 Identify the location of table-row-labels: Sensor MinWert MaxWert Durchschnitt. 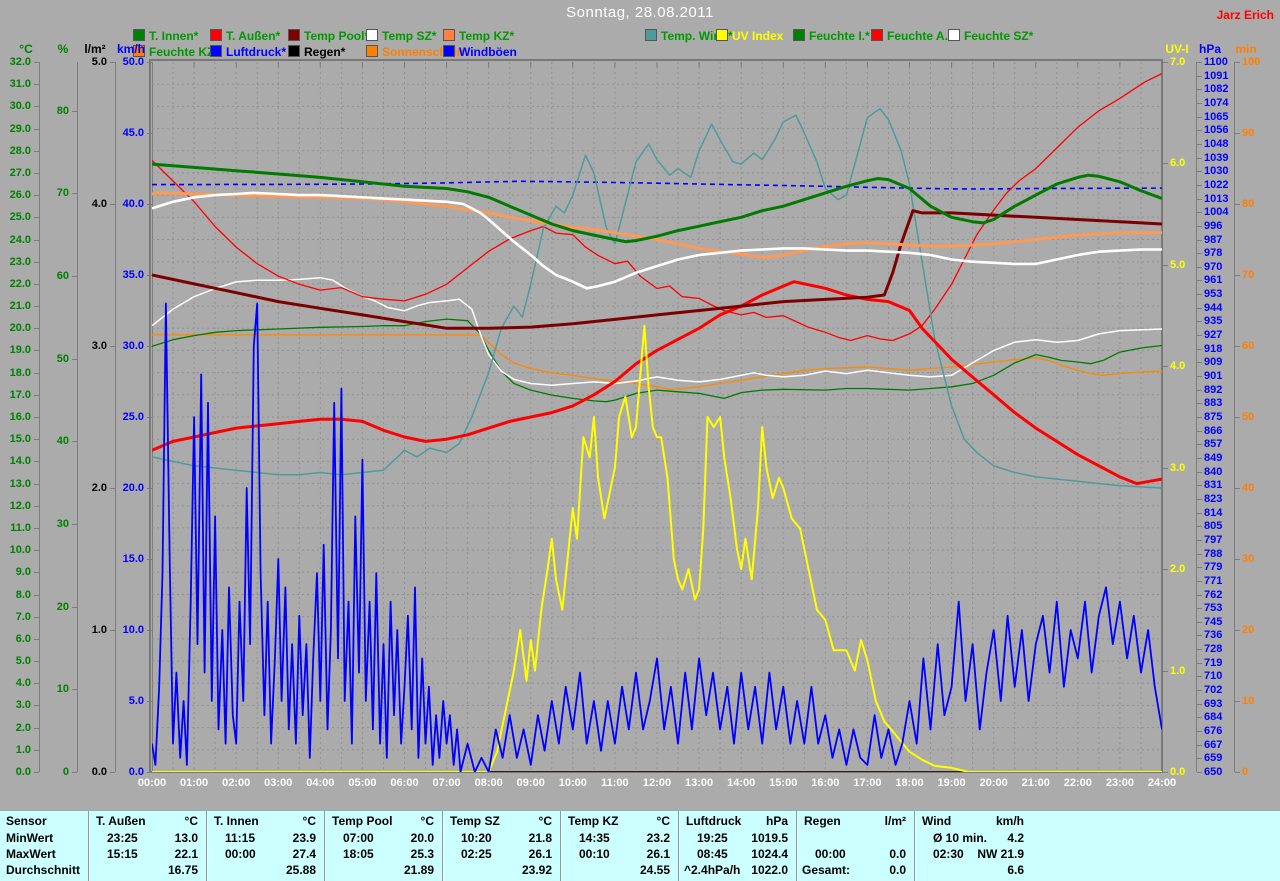
(44, 846).